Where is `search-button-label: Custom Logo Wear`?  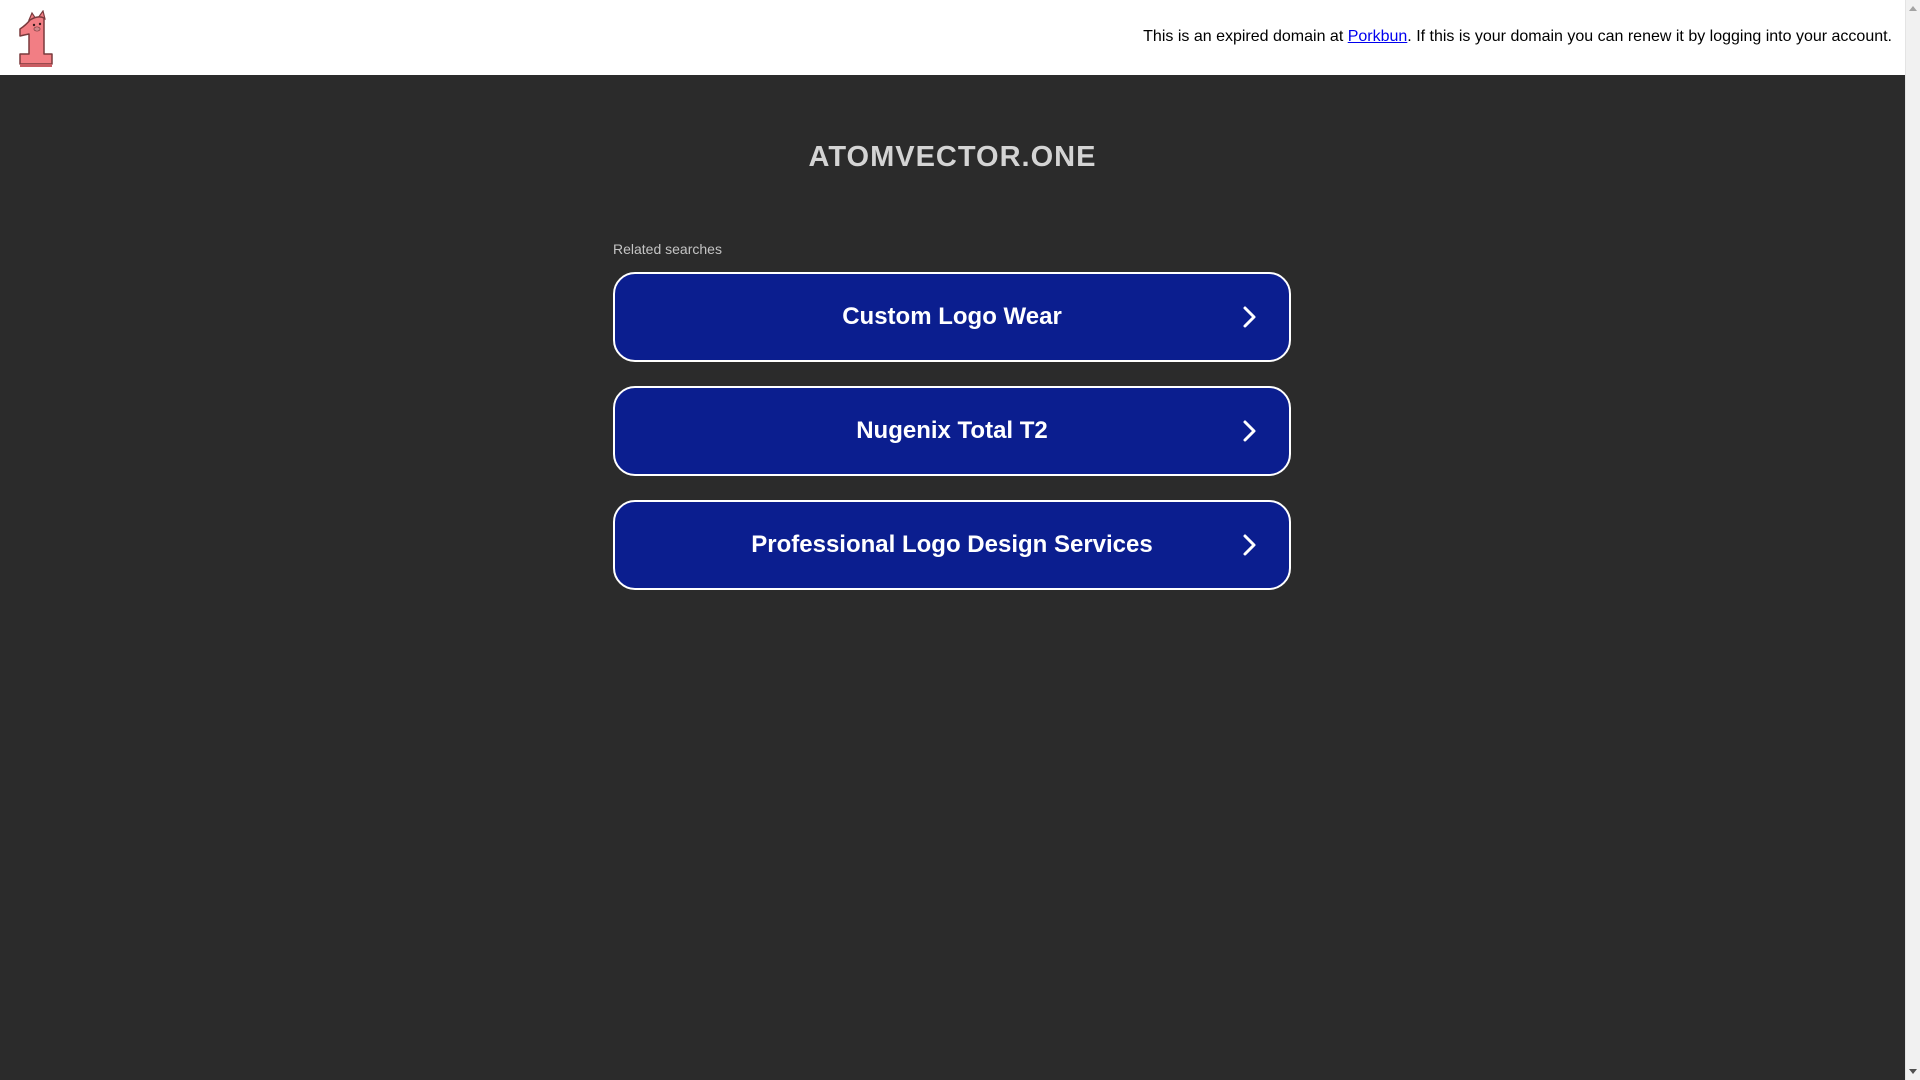
search-button-label: Custom Logo Wear is located at coordinates (952, 316).